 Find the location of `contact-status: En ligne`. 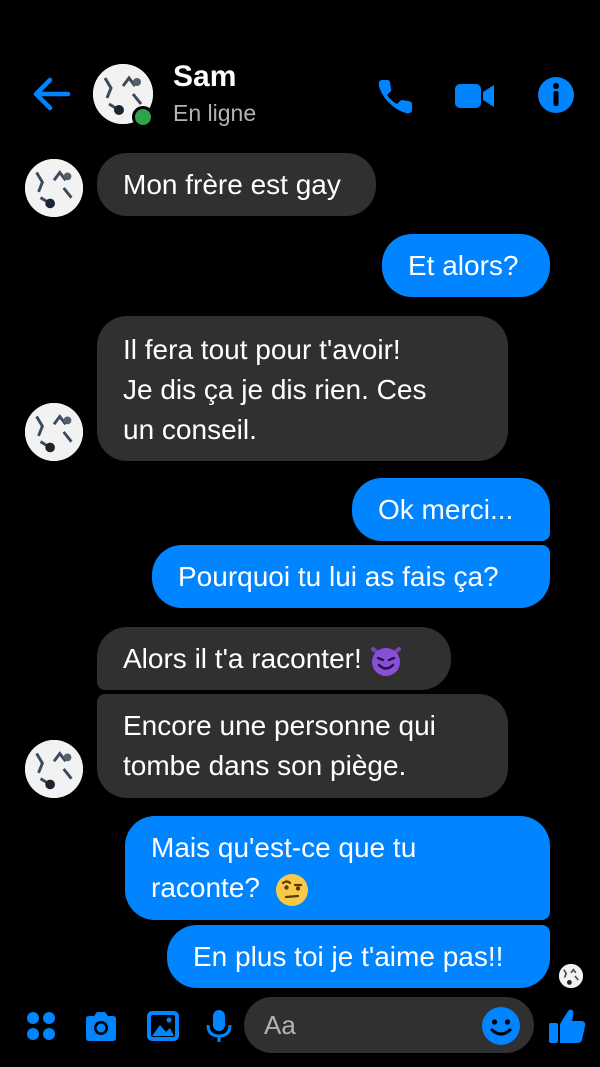

contact-status: En ligne is located at coordinates (215, 113).